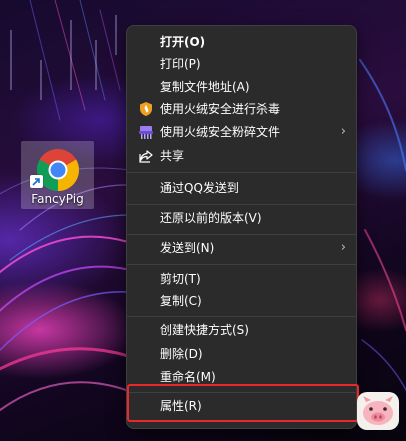  What do you see at coordinates (57, 175) in the screenshot?
I see `desktop-shortcut-fancypig: FancyPig` at bounding box center [57, 175].